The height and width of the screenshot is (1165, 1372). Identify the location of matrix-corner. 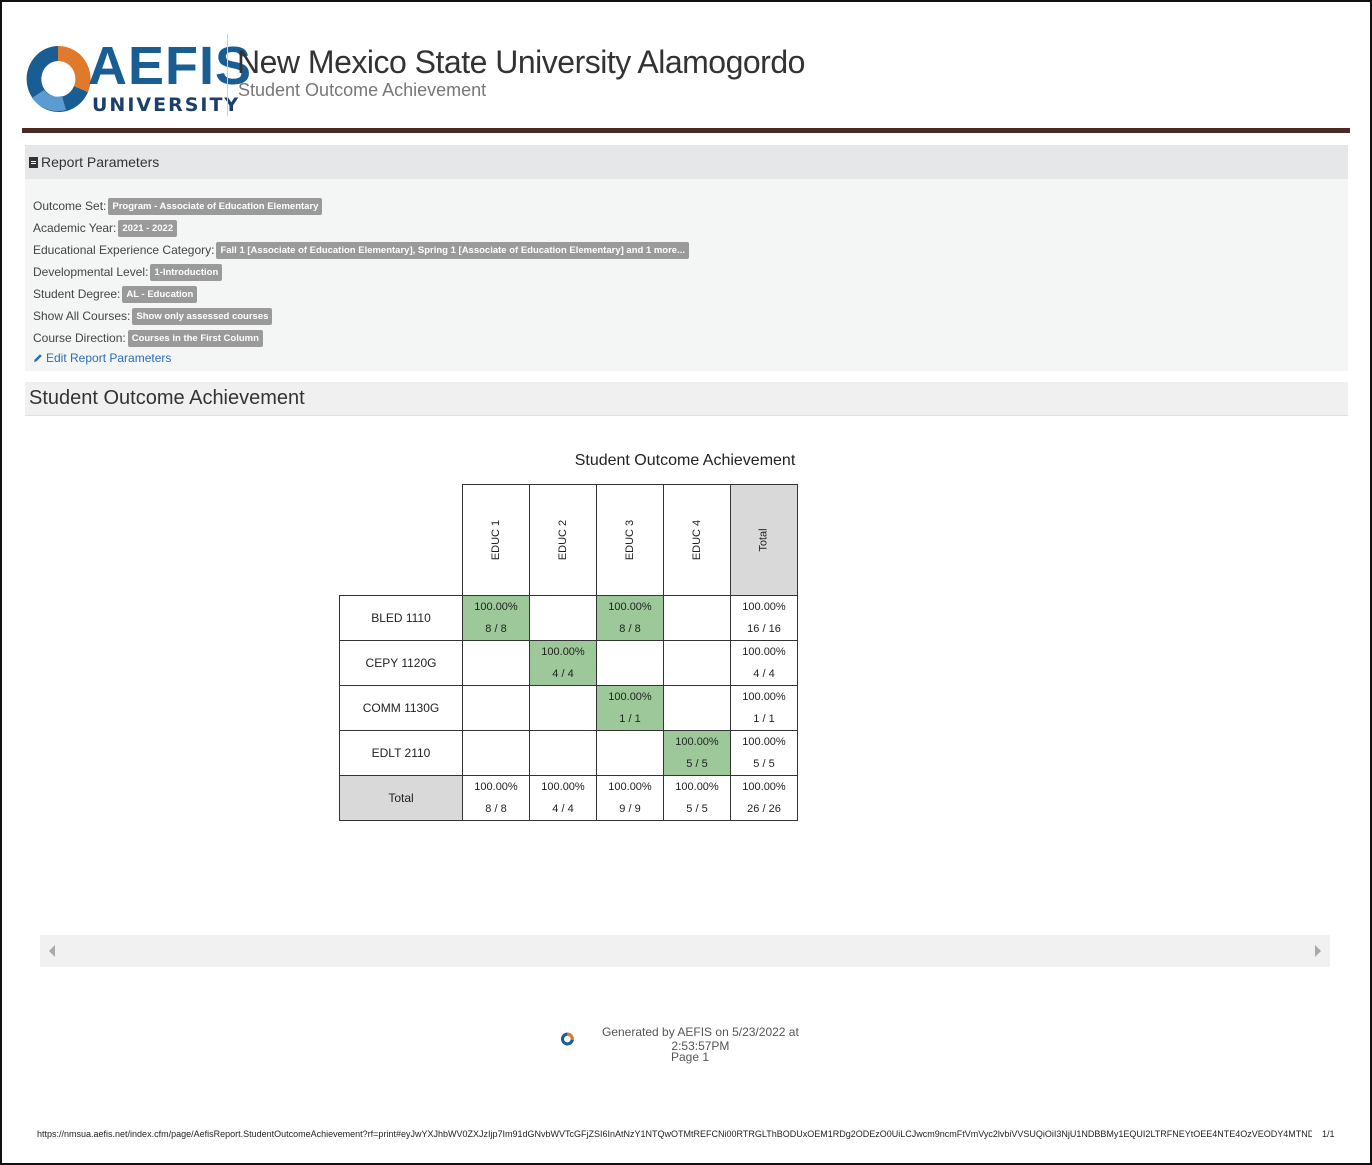
(401, 540).